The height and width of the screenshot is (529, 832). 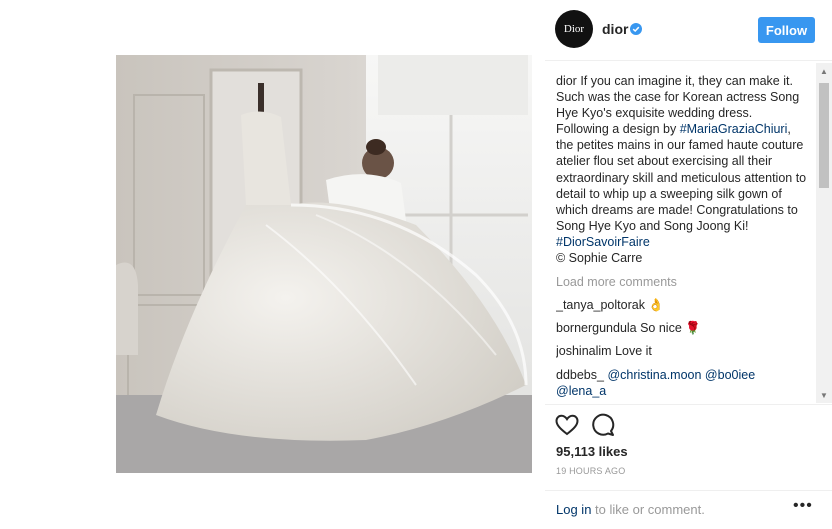 I want to click on comment-item: _tanya_poltorak 👌, so click(x=682, y=305).